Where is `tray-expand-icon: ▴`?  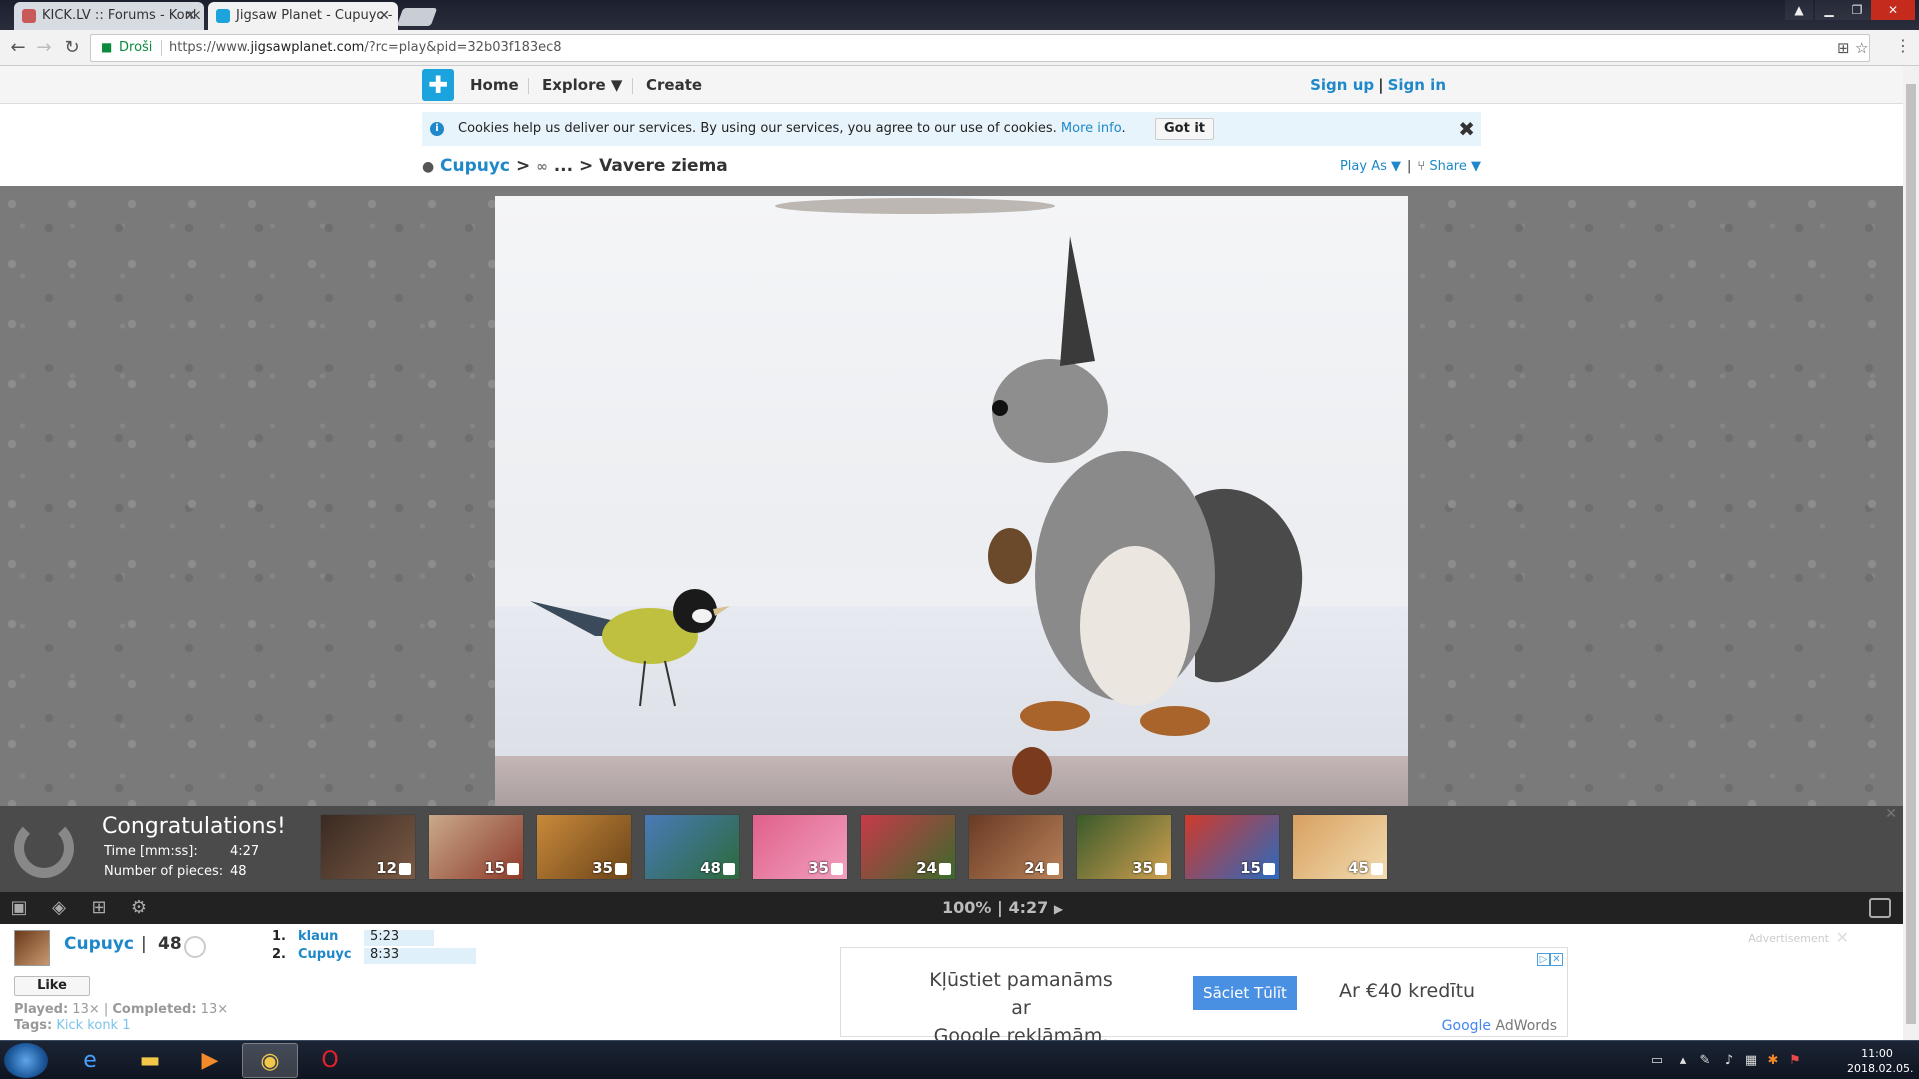 tray-expand-icon: ▴ is located at coordinates (1683, 1061).